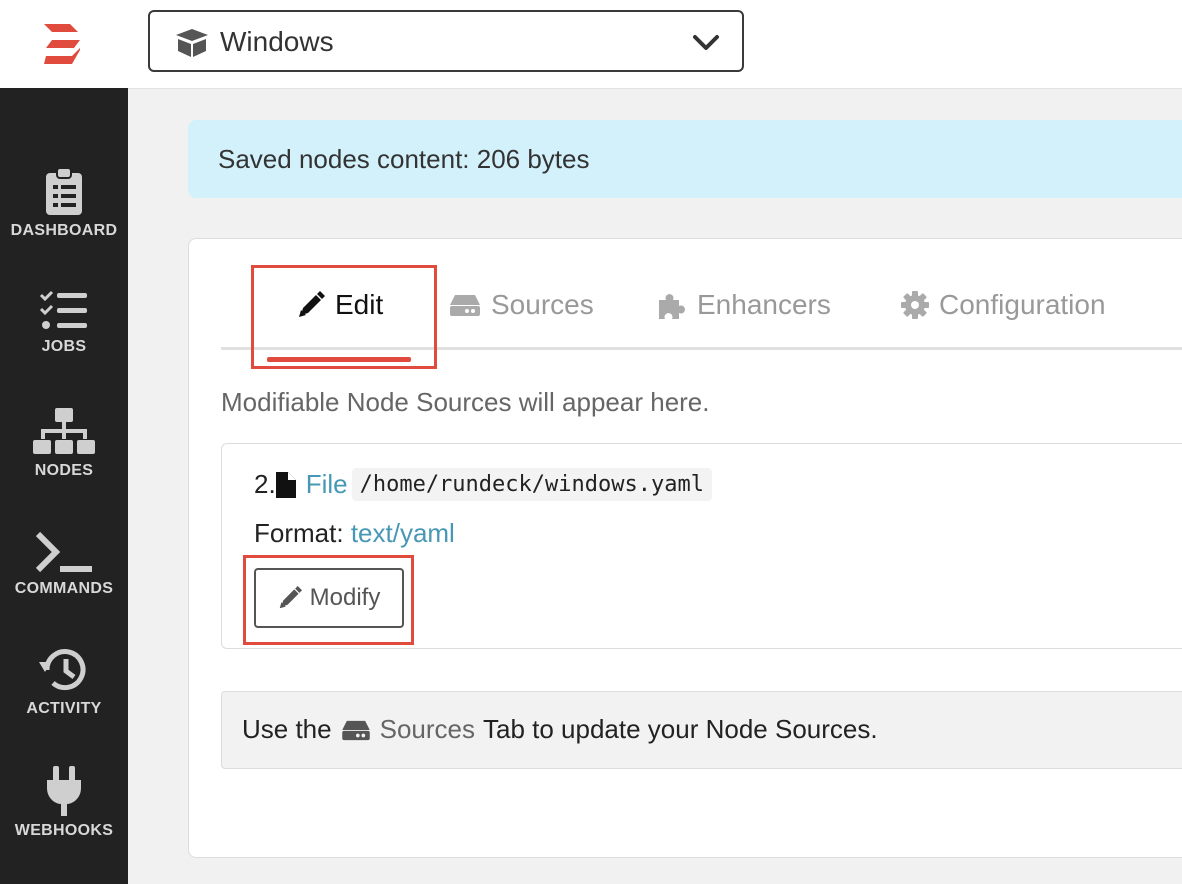 The image size is (1182, 884). What do you see at coordinates (685, 159) in the screenshot?
I see `save-alert: Saved nodes content: 206 bytes` at bounding box center [685, 159].